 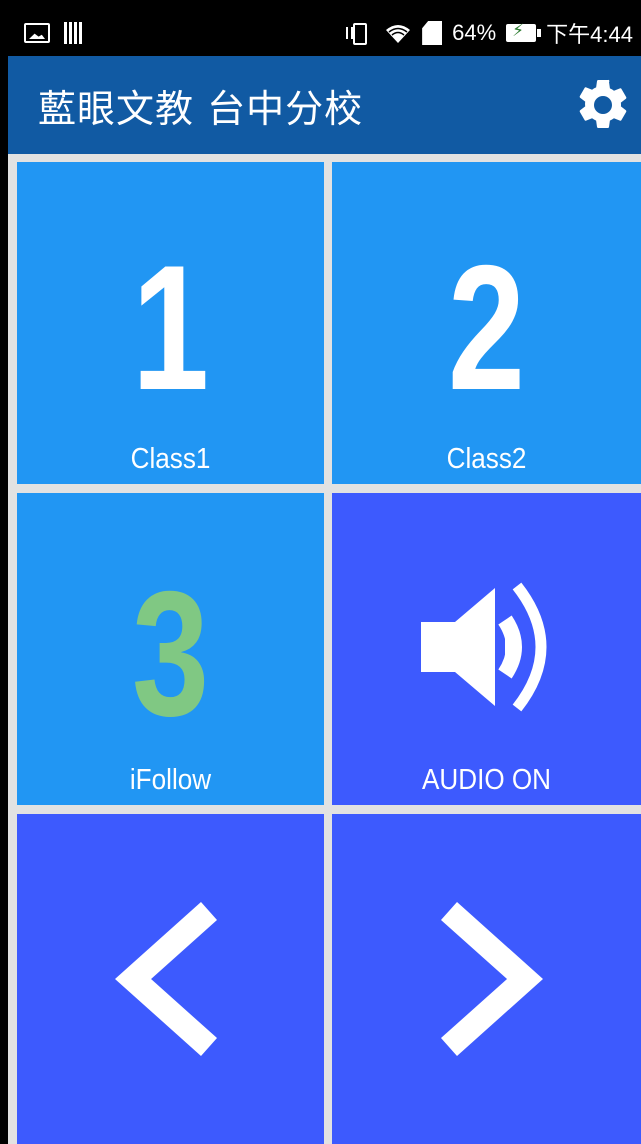 I want to click on tile-audio: AUDIO ON, so click(x=486, y=649).